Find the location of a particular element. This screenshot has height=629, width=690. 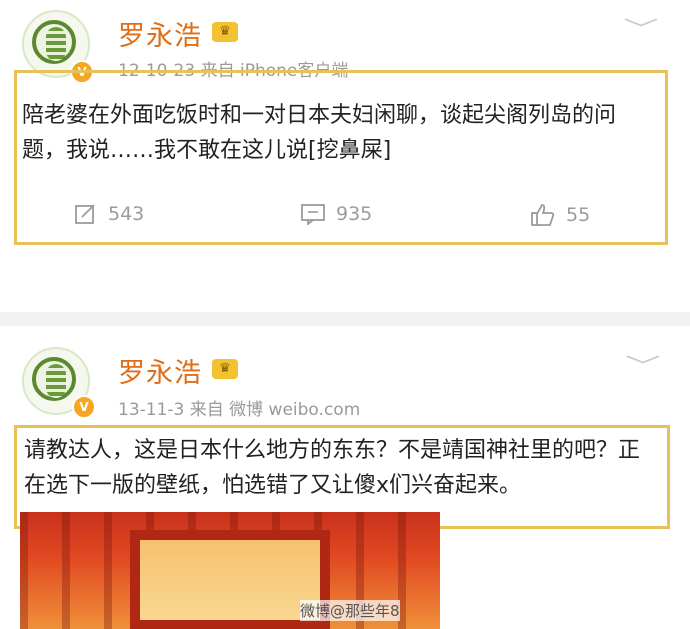

comment-count: 935 is located at coordinates (354, 214).